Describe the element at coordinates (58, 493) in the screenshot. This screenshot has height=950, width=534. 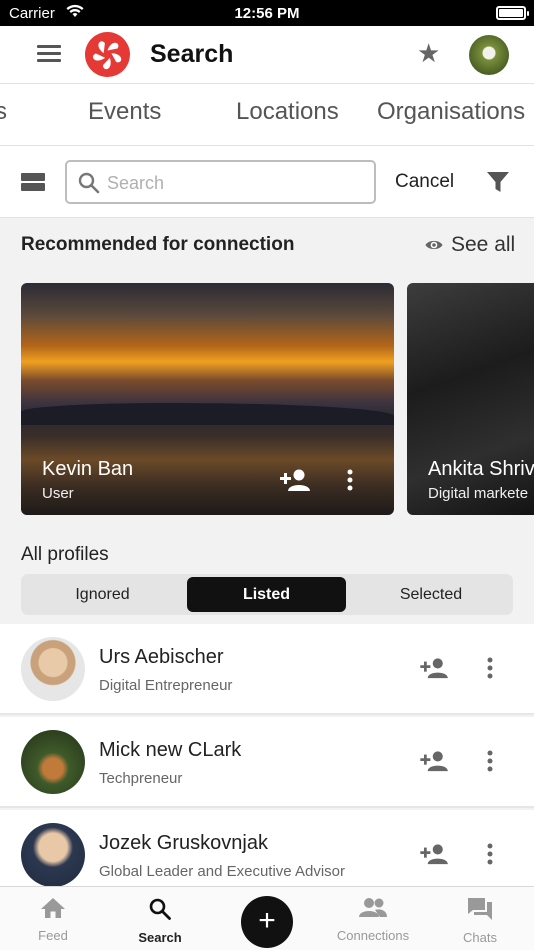
I see `card-role: User` at that location.